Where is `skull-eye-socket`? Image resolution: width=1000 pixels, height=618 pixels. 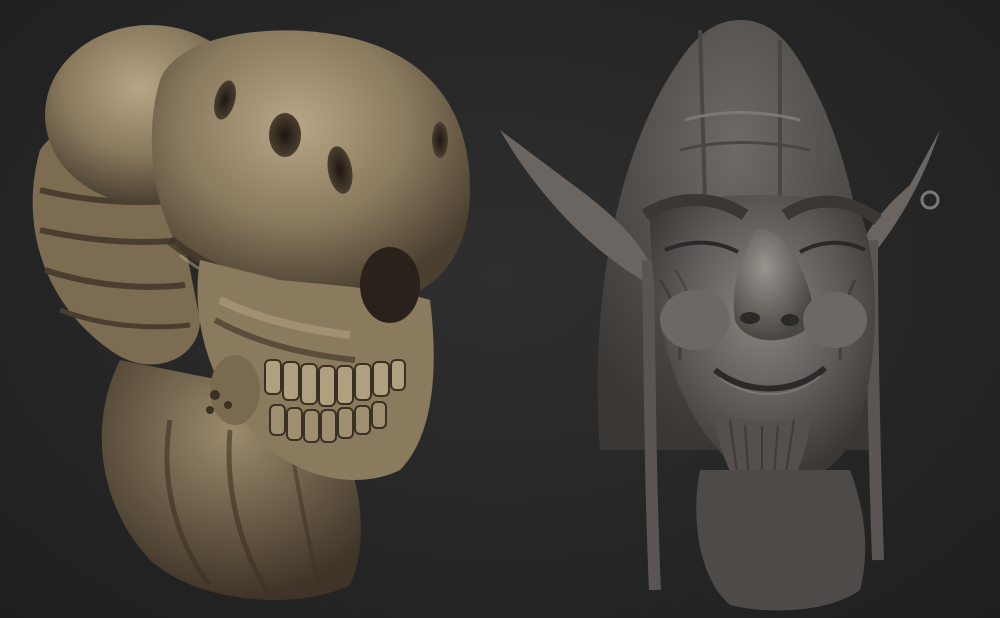 skull-eye-socket is located at coordinates (390, 285).